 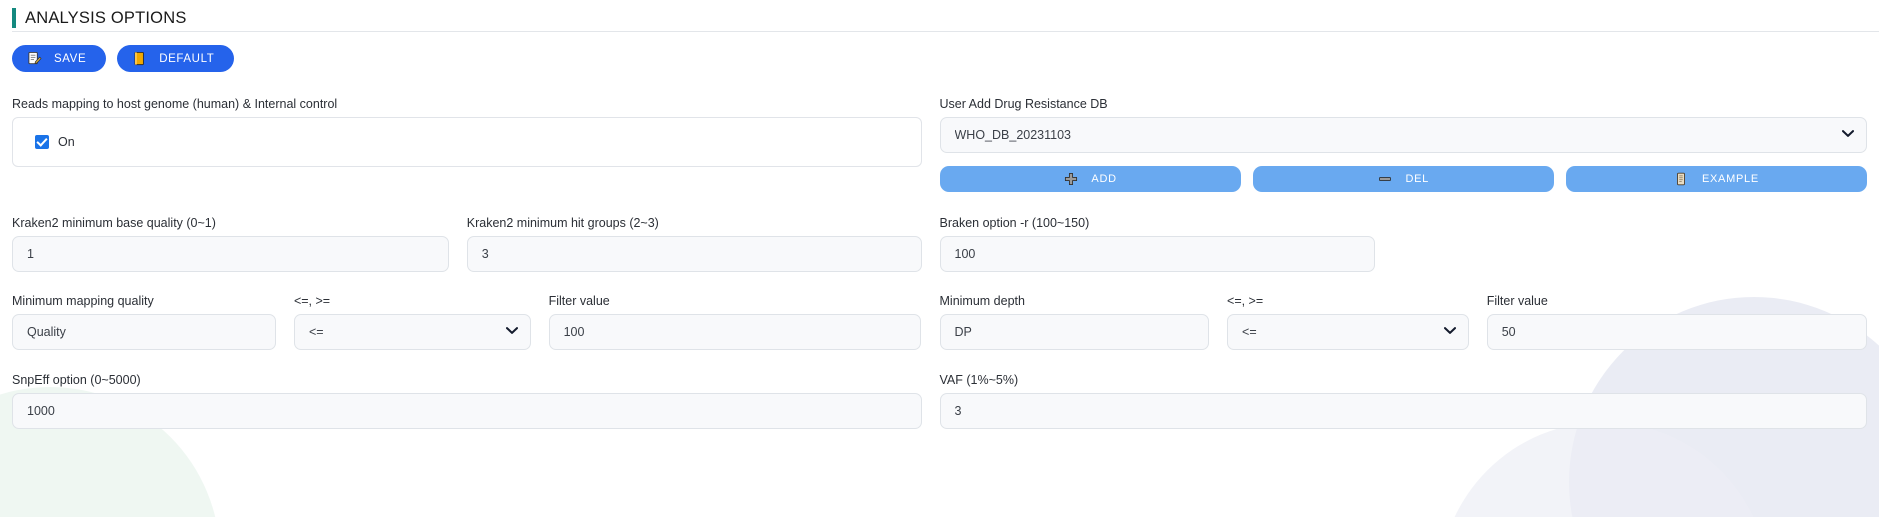 What do you see at coordinates (66, 142) in the screenshot?
I see `host-genome-checkbox-label: On` at bounding box center [66, 142].